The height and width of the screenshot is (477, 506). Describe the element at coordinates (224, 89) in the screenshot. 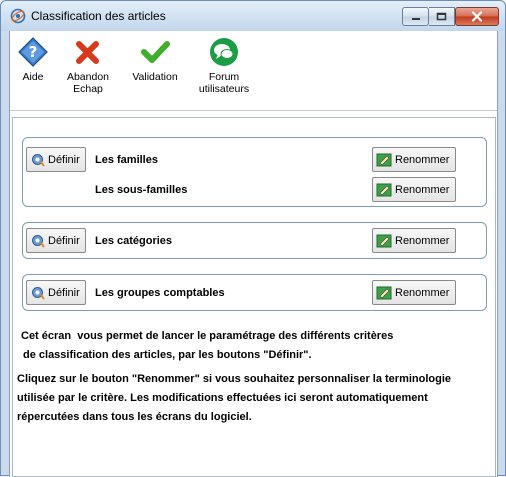

I see `forum-label-line2: utilisateurs` at that location.